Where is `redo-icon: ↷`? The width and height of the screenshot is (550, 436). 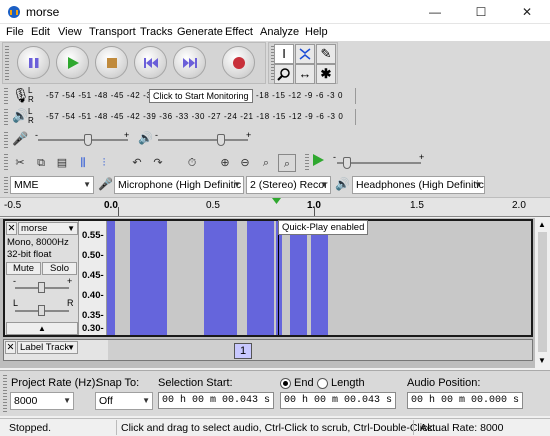
redo-icon: ↷ is located at coordinates (158, 163).